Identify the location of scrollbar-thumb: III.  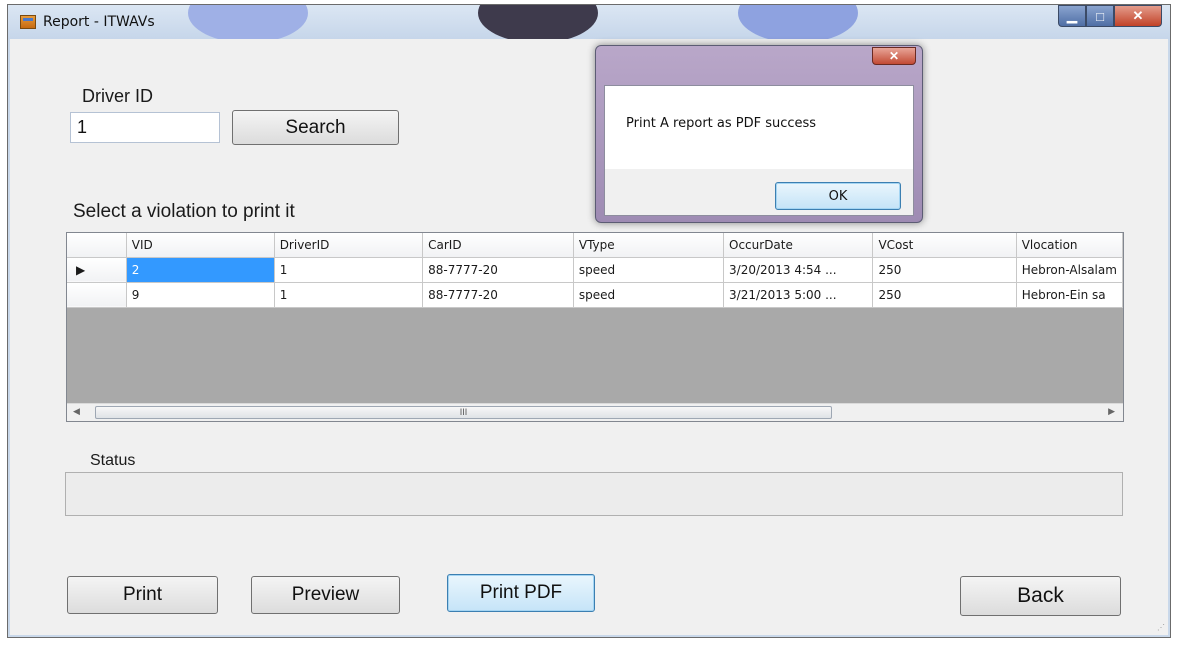
(463, 412).